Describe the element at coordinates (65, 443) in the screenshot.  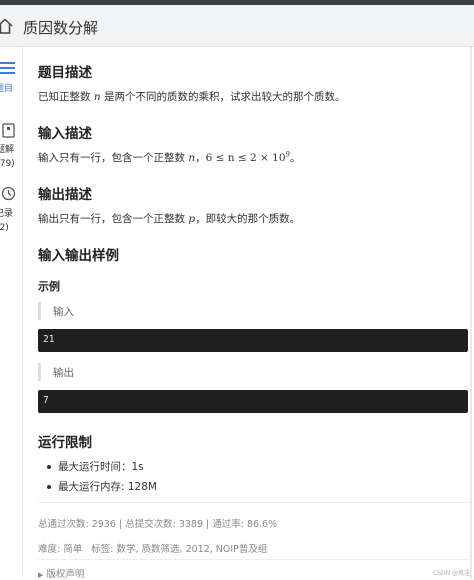
I see `section-title-limits: 运行限制` at that location.